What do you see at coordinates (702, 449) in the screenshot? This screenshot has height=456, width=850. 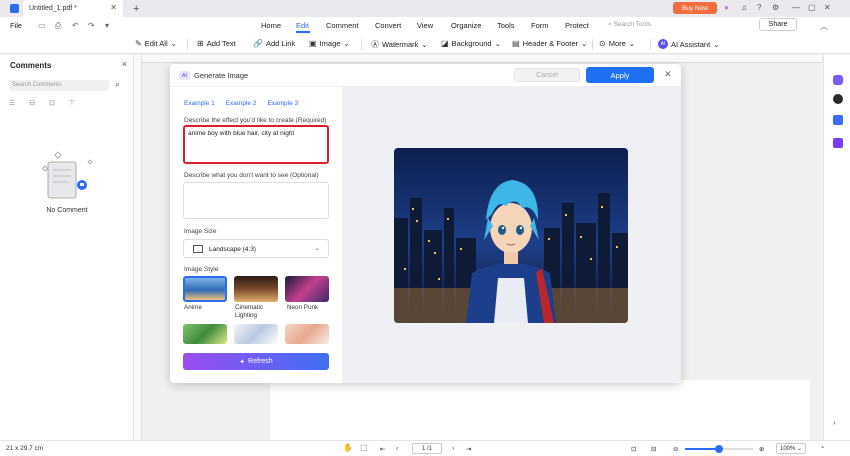 I see `zoom-slider-fill` at bounding box center [702, 449].